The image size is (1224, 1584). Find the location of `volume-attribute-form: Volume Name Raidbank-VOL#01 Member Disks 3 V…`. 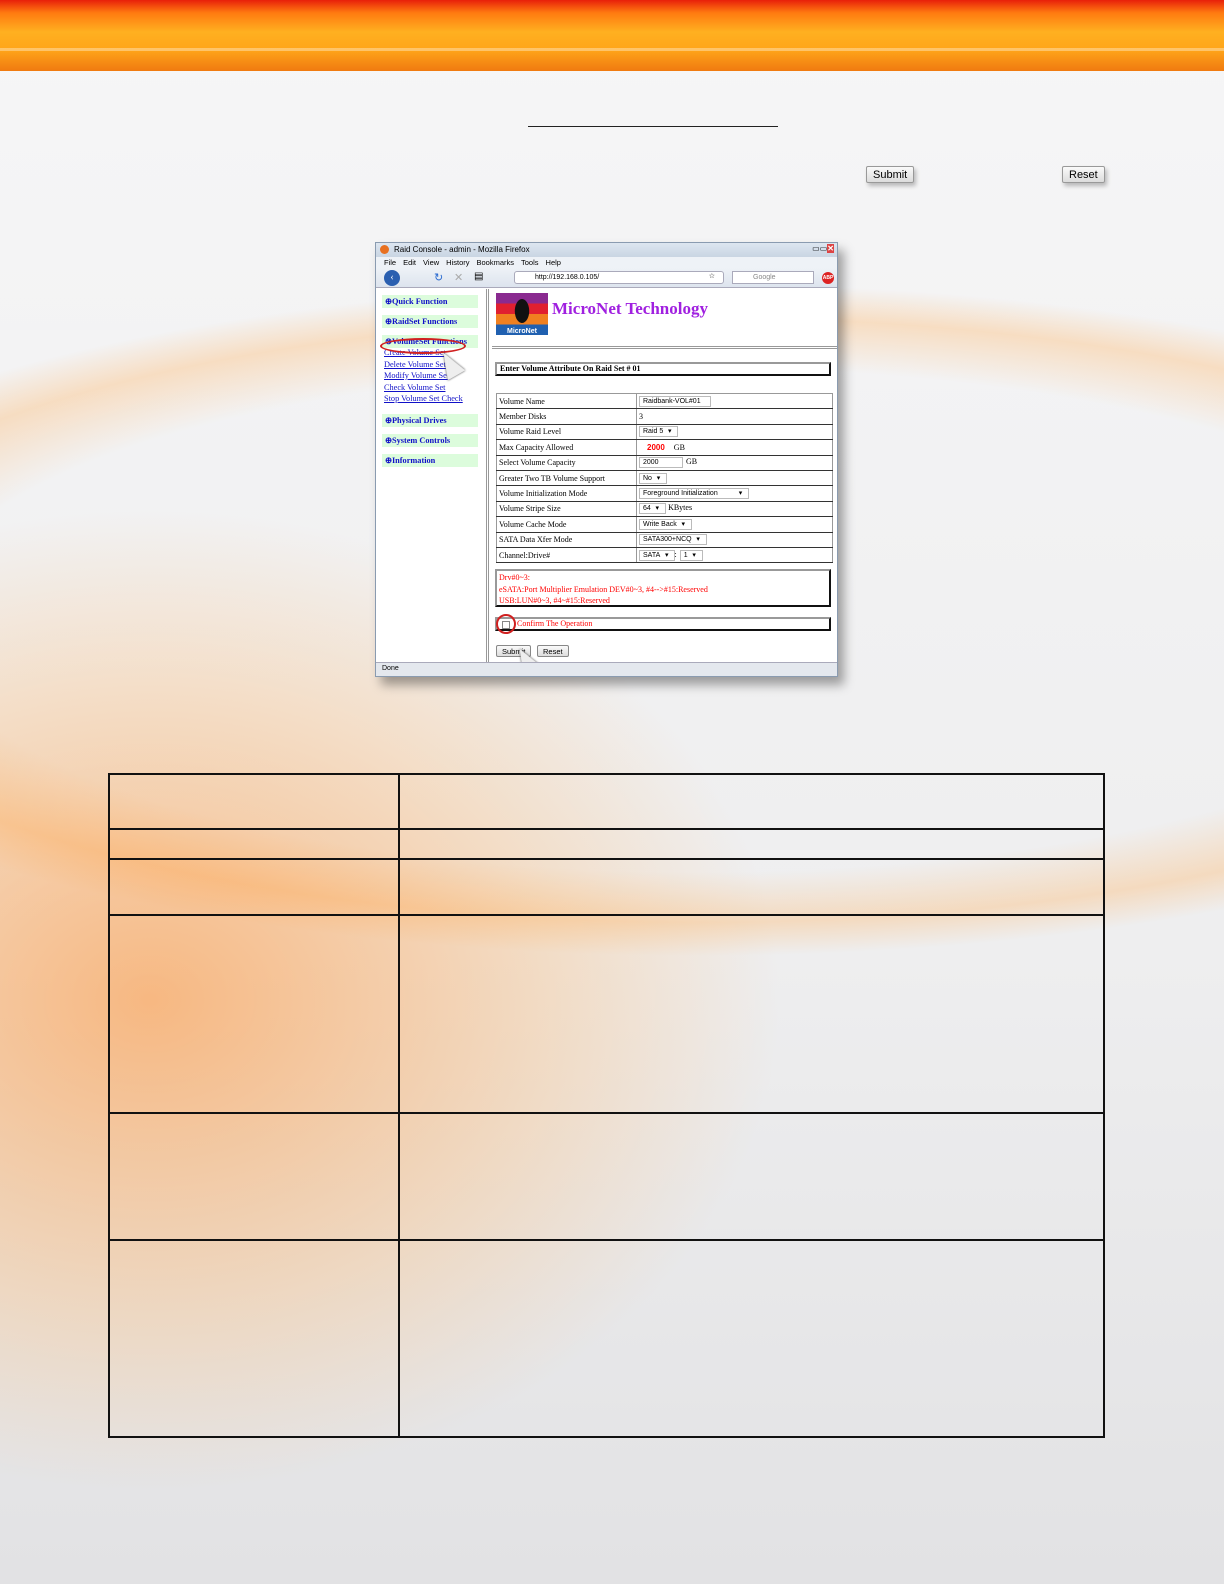

volume-attribute-form: Volume Name Raidbank-VOL#01 Member Disks 3 V… is located at coordinates (664, 478).